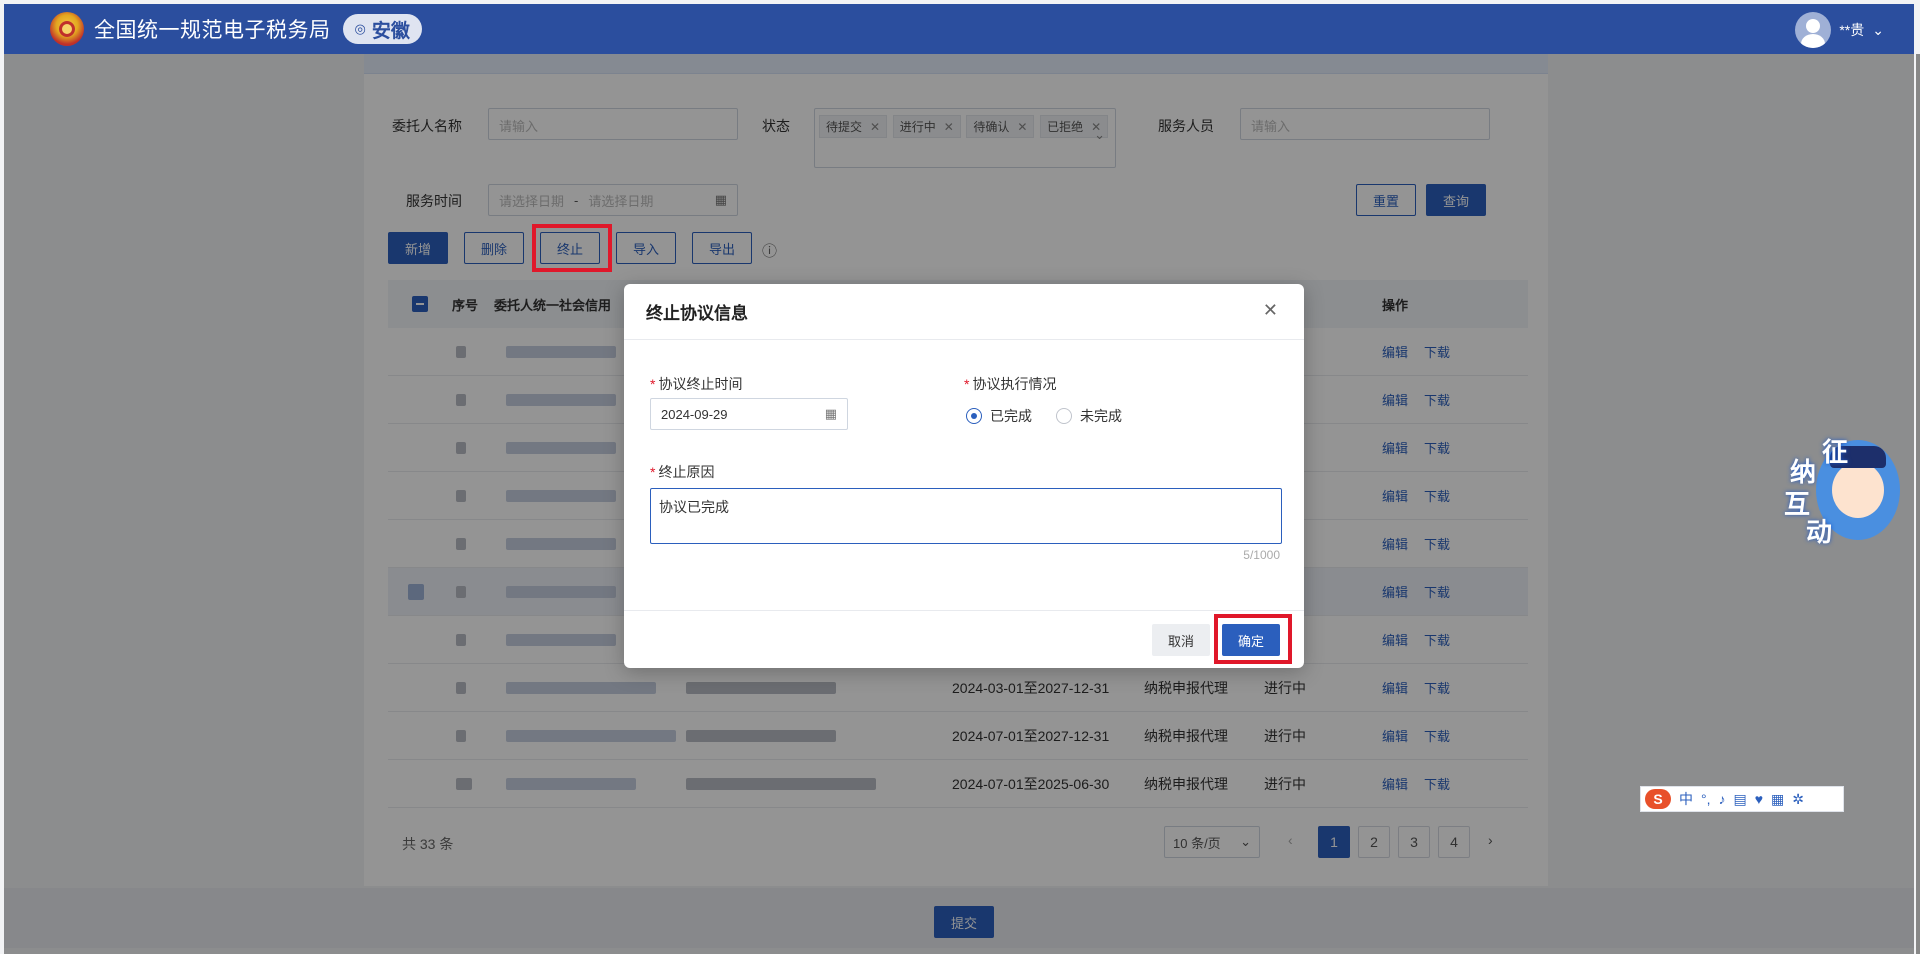 This screenshot has width=1920, height=954. I want to click on cancel-button: 取消, so click(1181, 640).